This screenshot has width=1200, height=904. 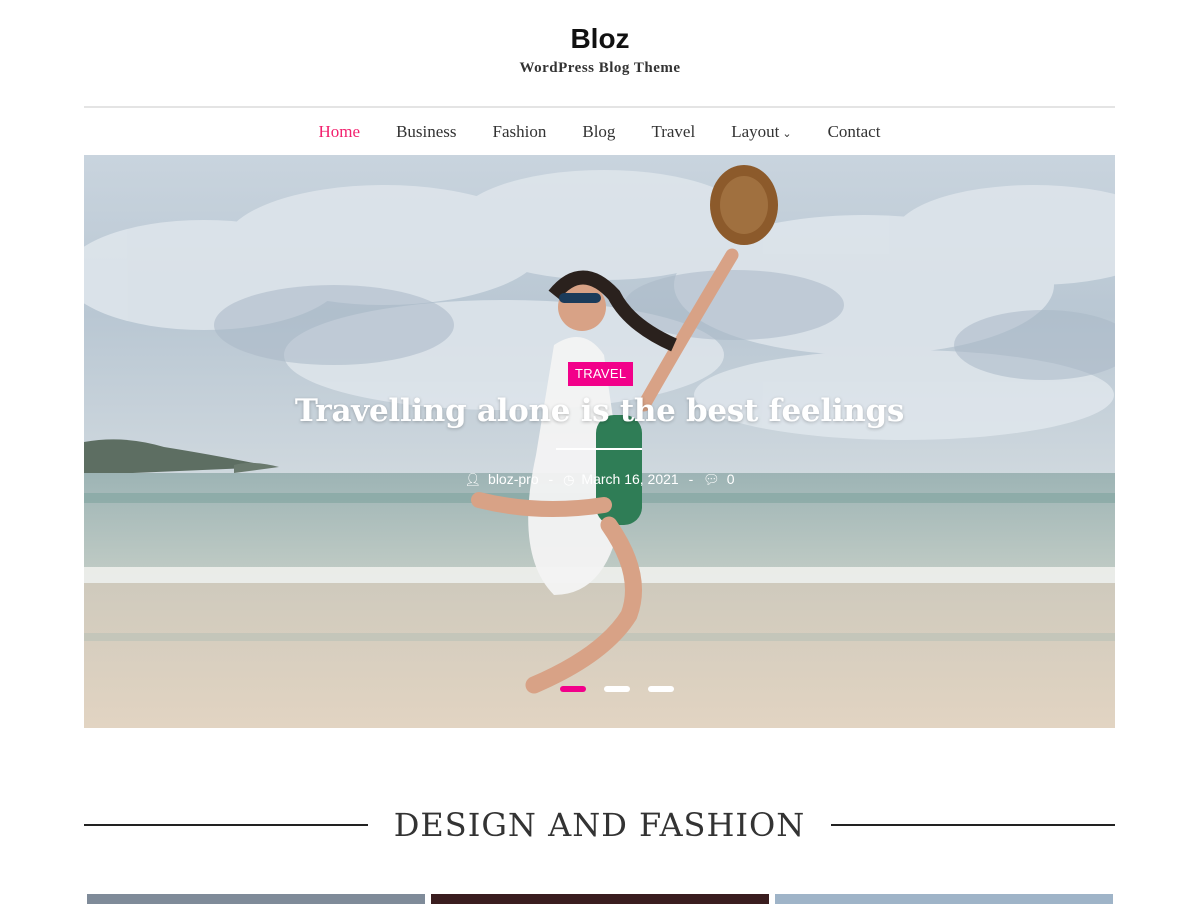 I want to click on heading-line-right, so click(x=973, y=825).